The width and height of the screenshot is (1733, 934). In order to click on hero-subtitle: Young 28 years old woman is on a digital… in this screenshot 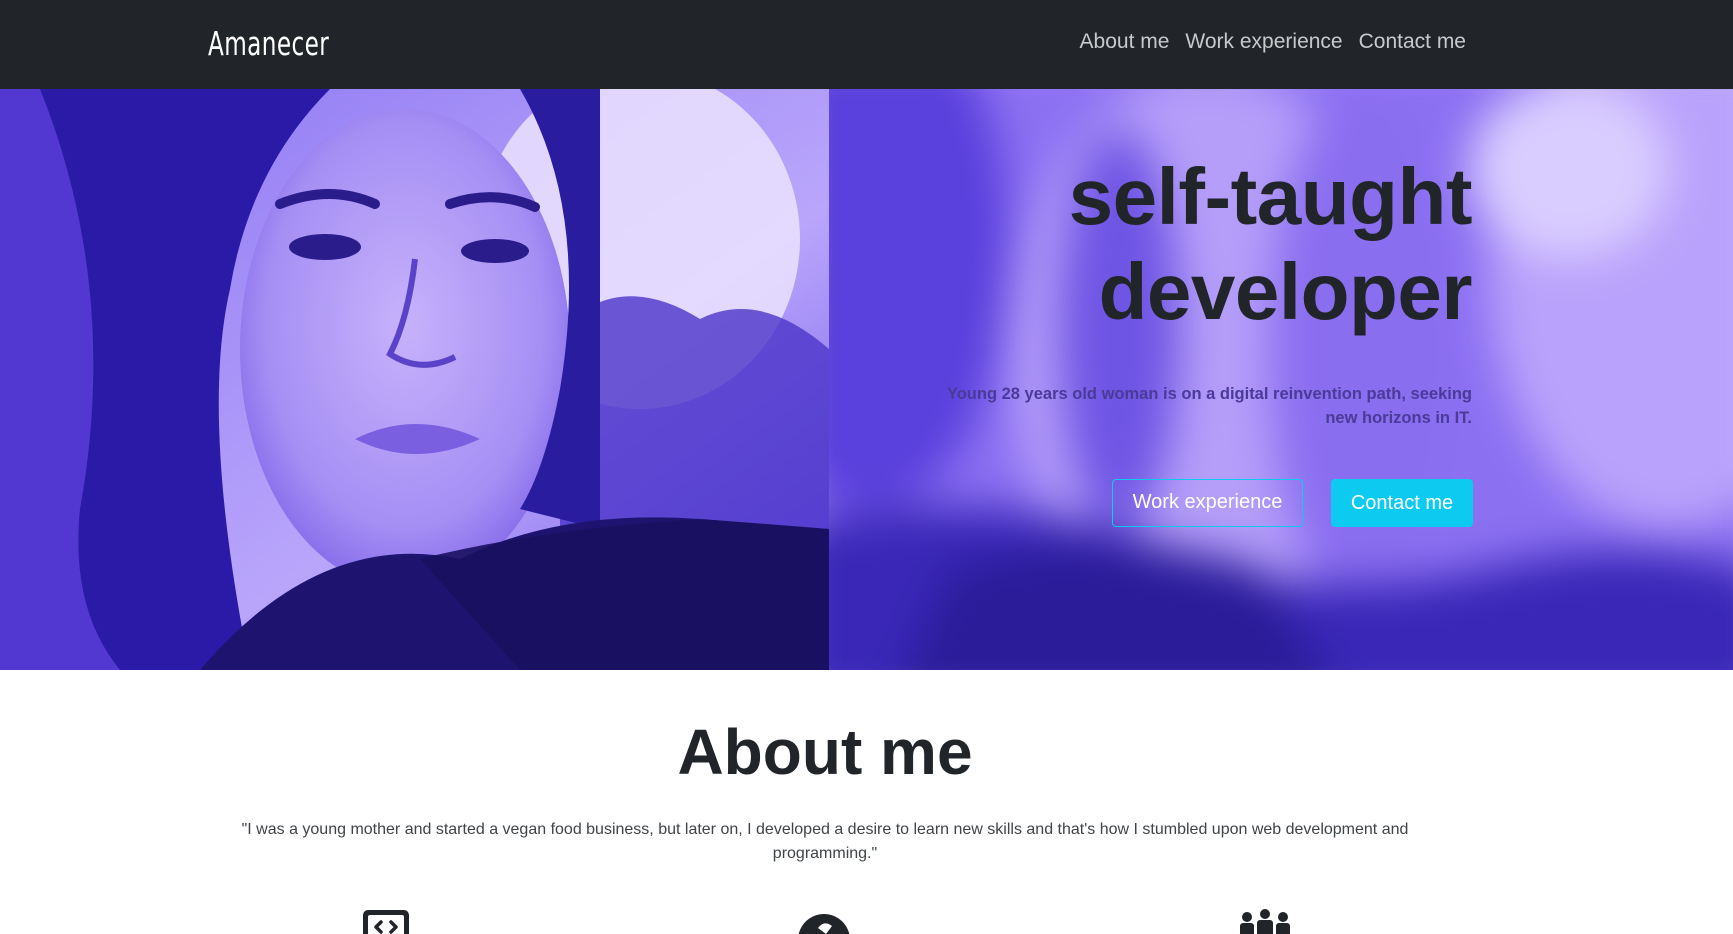, I will do `click(1192, 406)`.